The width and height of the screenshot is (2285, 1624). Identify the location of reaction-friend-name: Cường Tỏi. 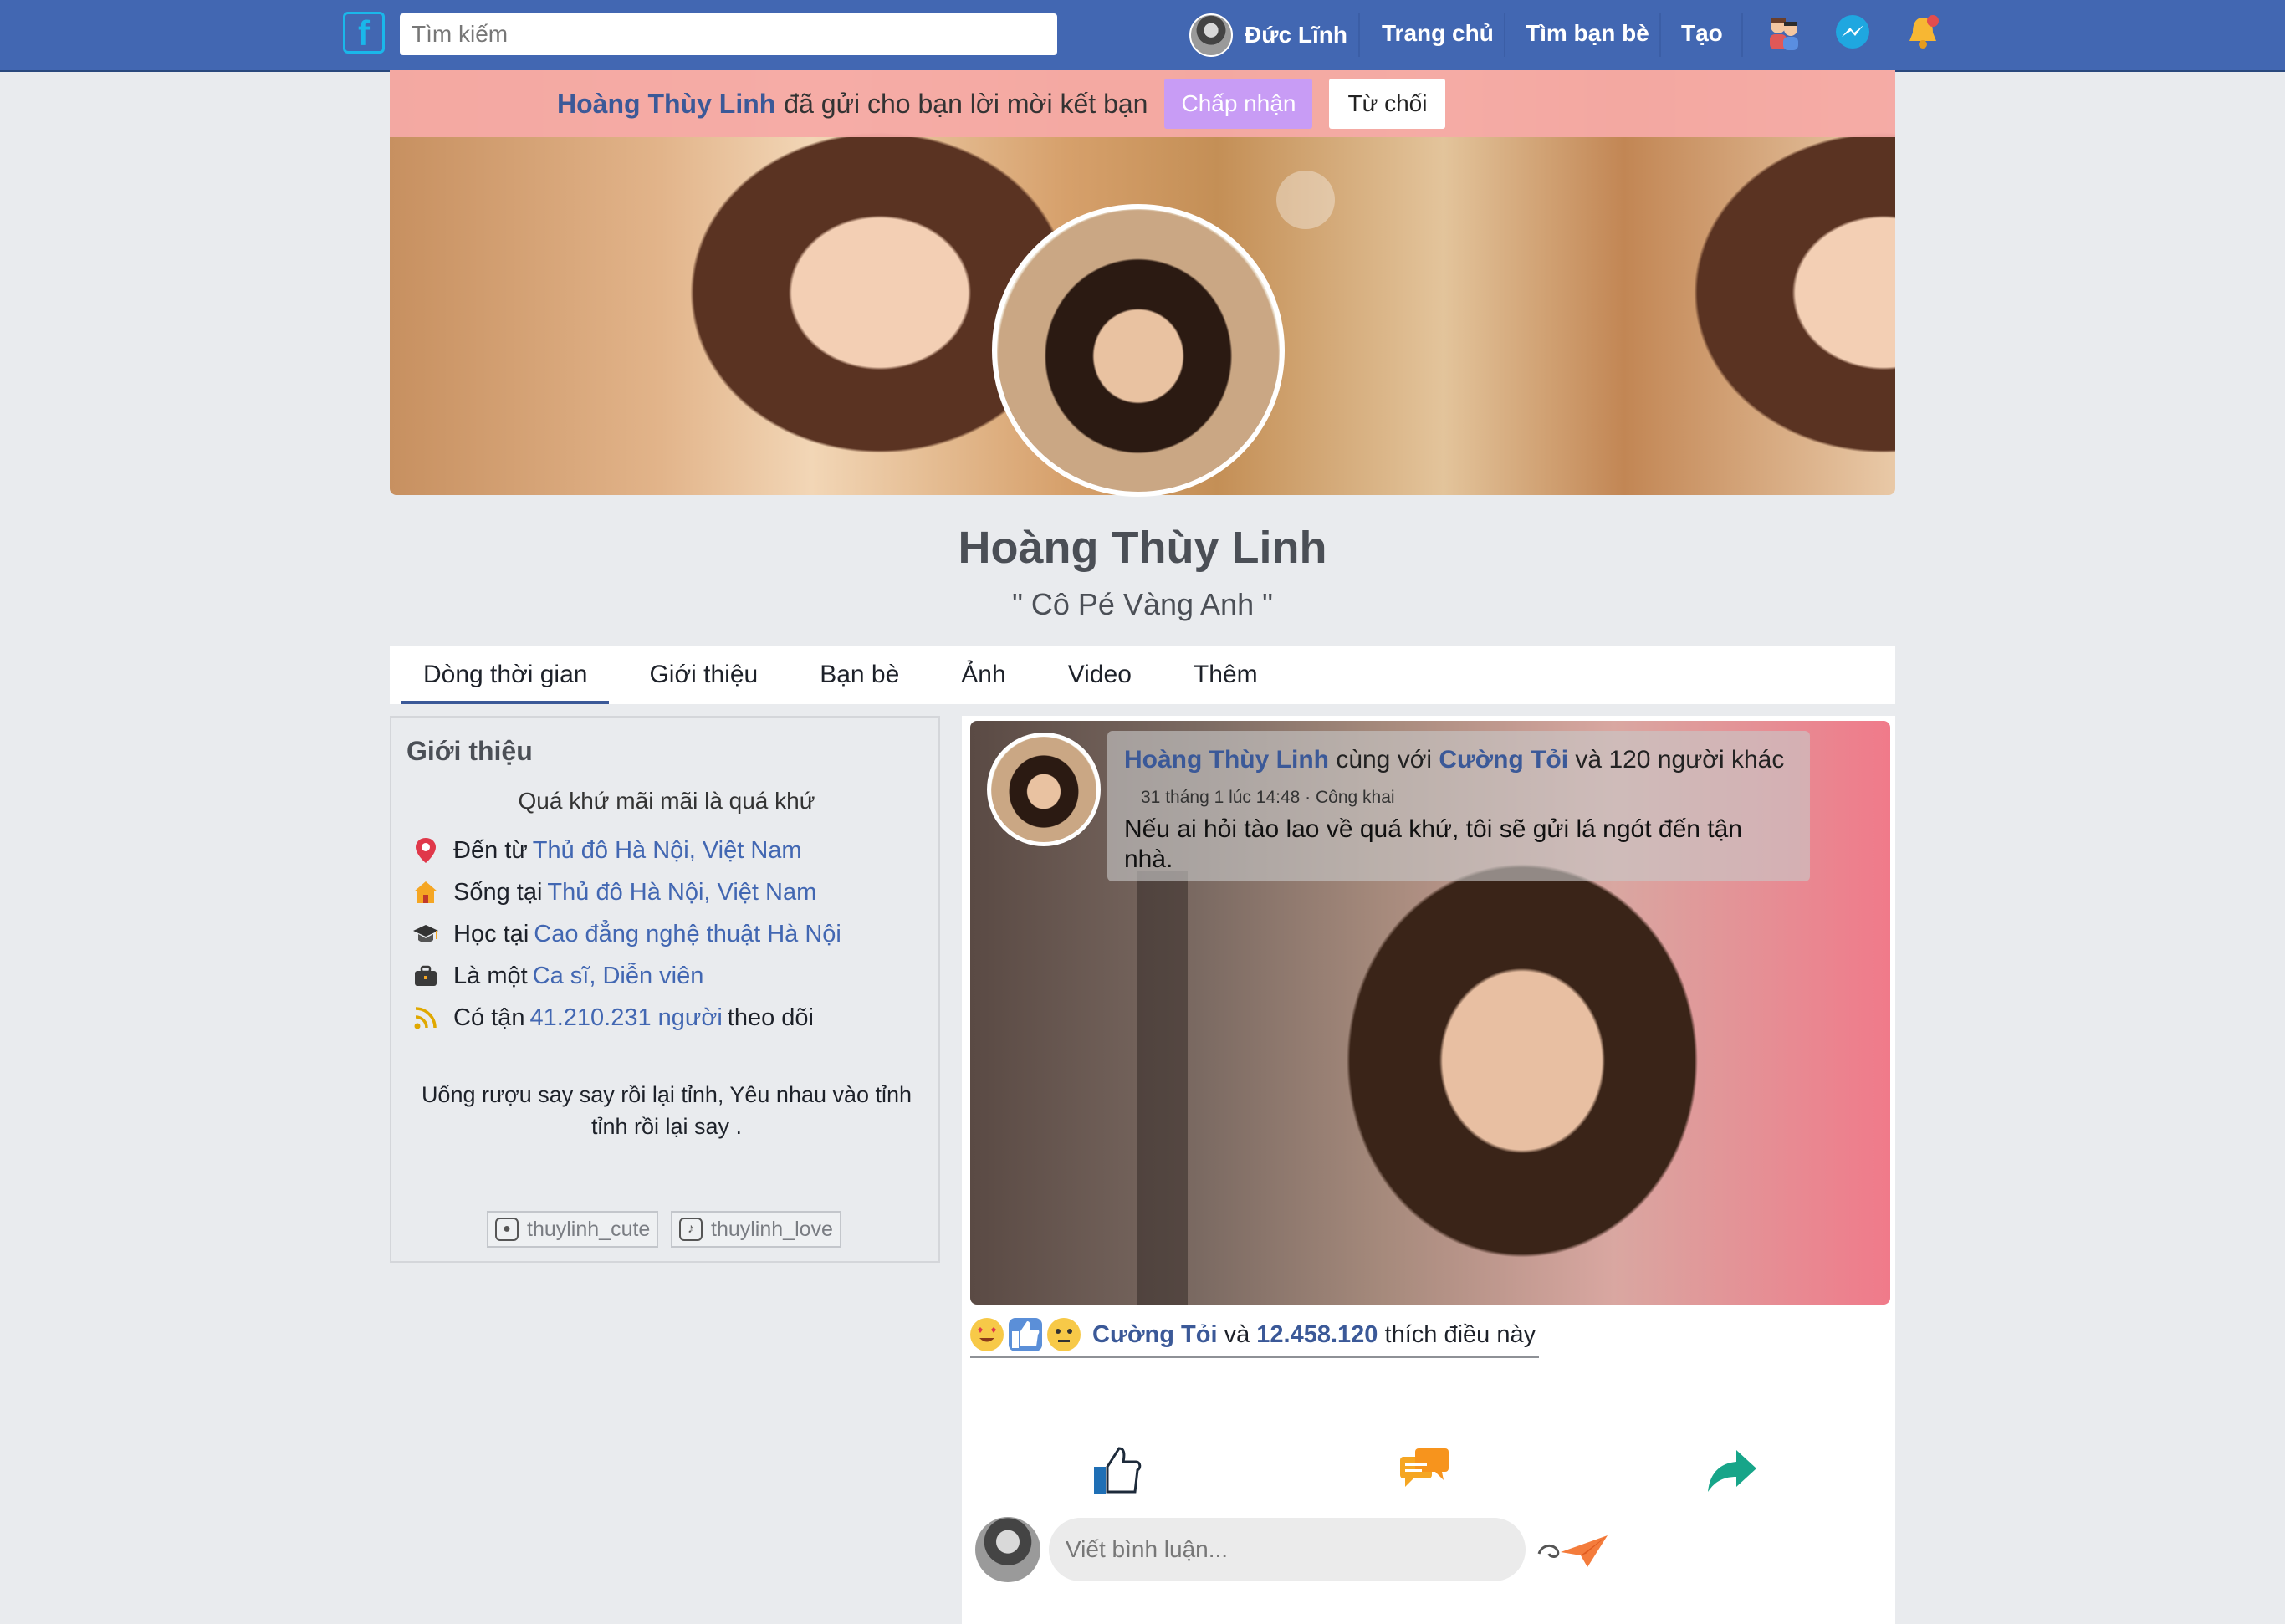
(1155, 1334).